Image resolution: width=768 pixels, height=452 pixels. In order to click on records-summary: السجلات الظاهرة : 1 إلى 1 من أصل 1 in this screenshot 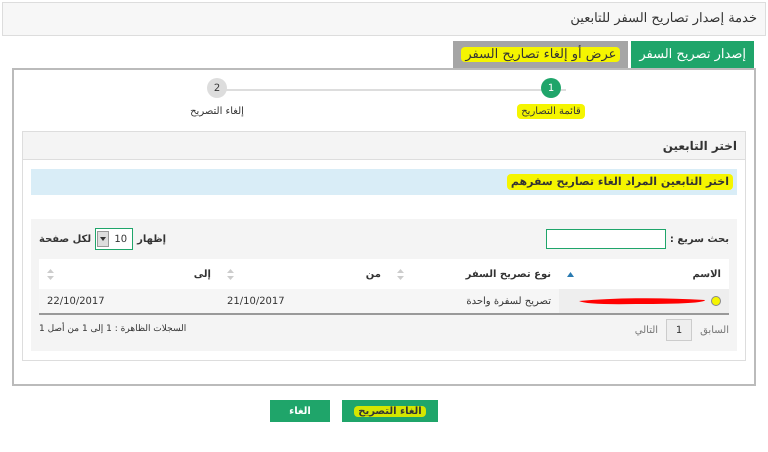, I will do `click(112, 329)`.